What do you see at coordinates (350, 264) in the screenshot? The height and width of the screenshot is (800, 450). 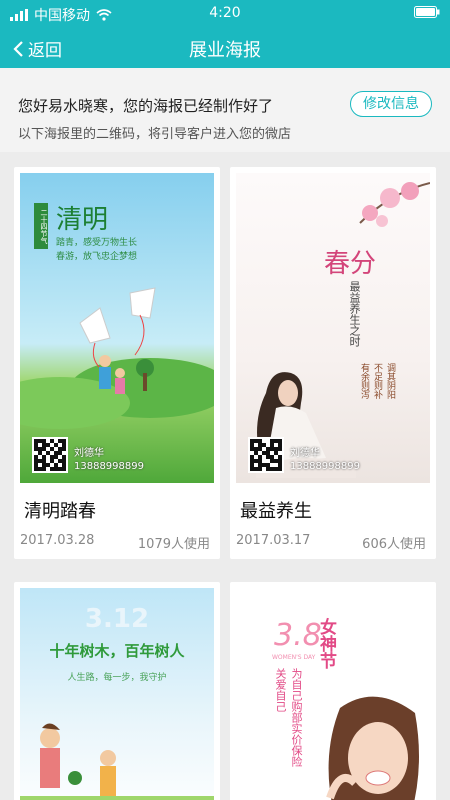 I see `poster-title: 春分` at bounding box center [350, 264].